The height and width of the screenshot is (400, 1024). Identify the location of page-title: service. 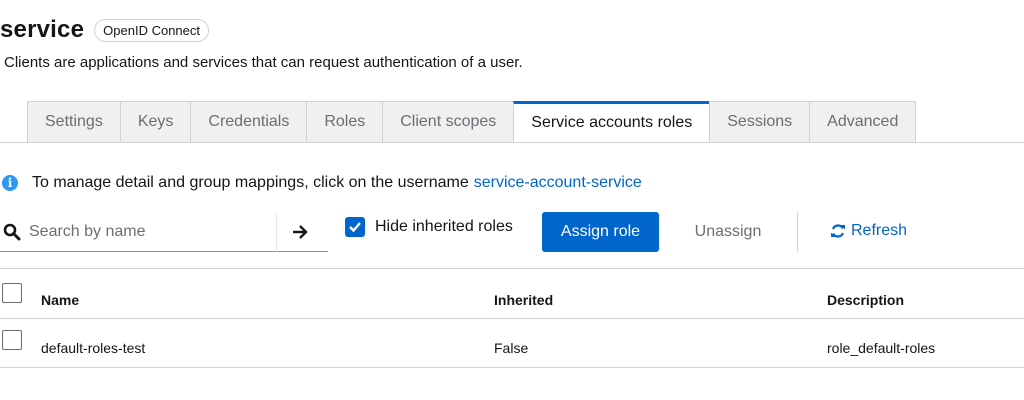
(42, 29).